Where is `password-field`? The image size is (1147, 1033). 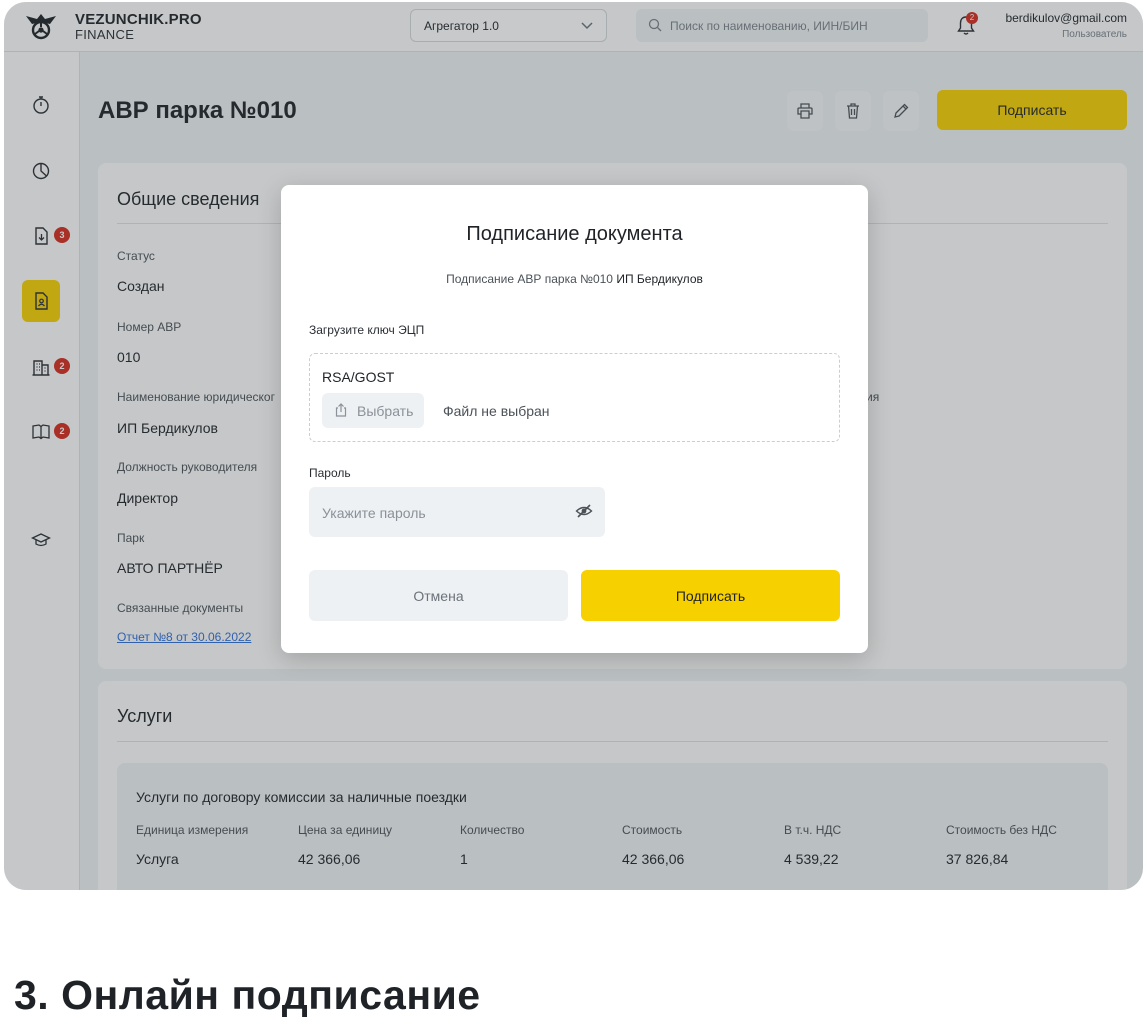 password-field is located at coordinates (457, 512).